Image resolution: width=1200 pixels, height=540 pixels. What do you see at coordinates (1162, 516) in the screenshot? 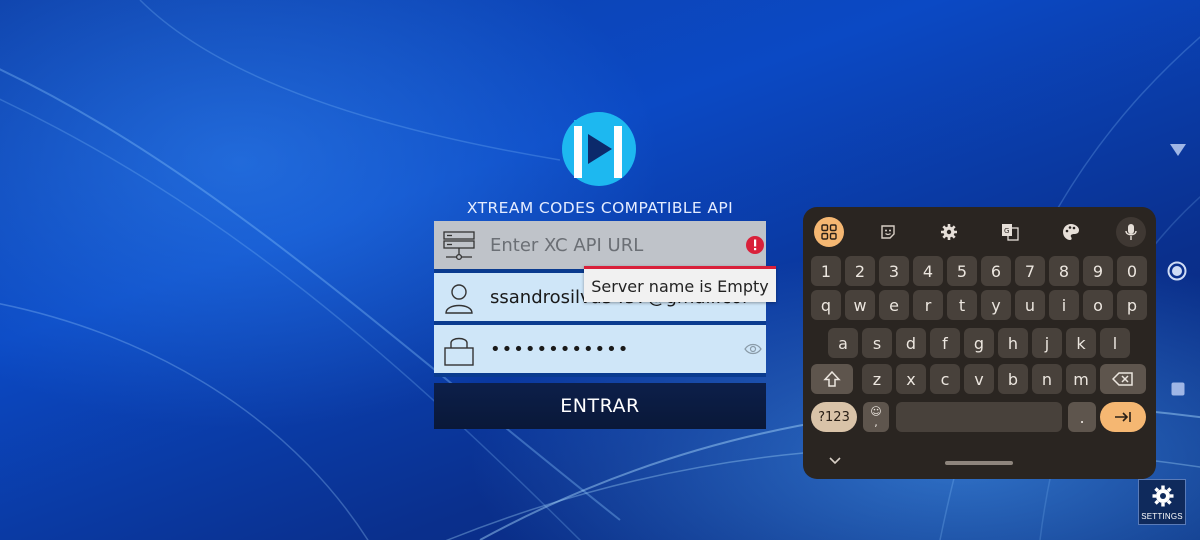
I see `settings-label: SETTINGS` at bounding box center [1162, 516].